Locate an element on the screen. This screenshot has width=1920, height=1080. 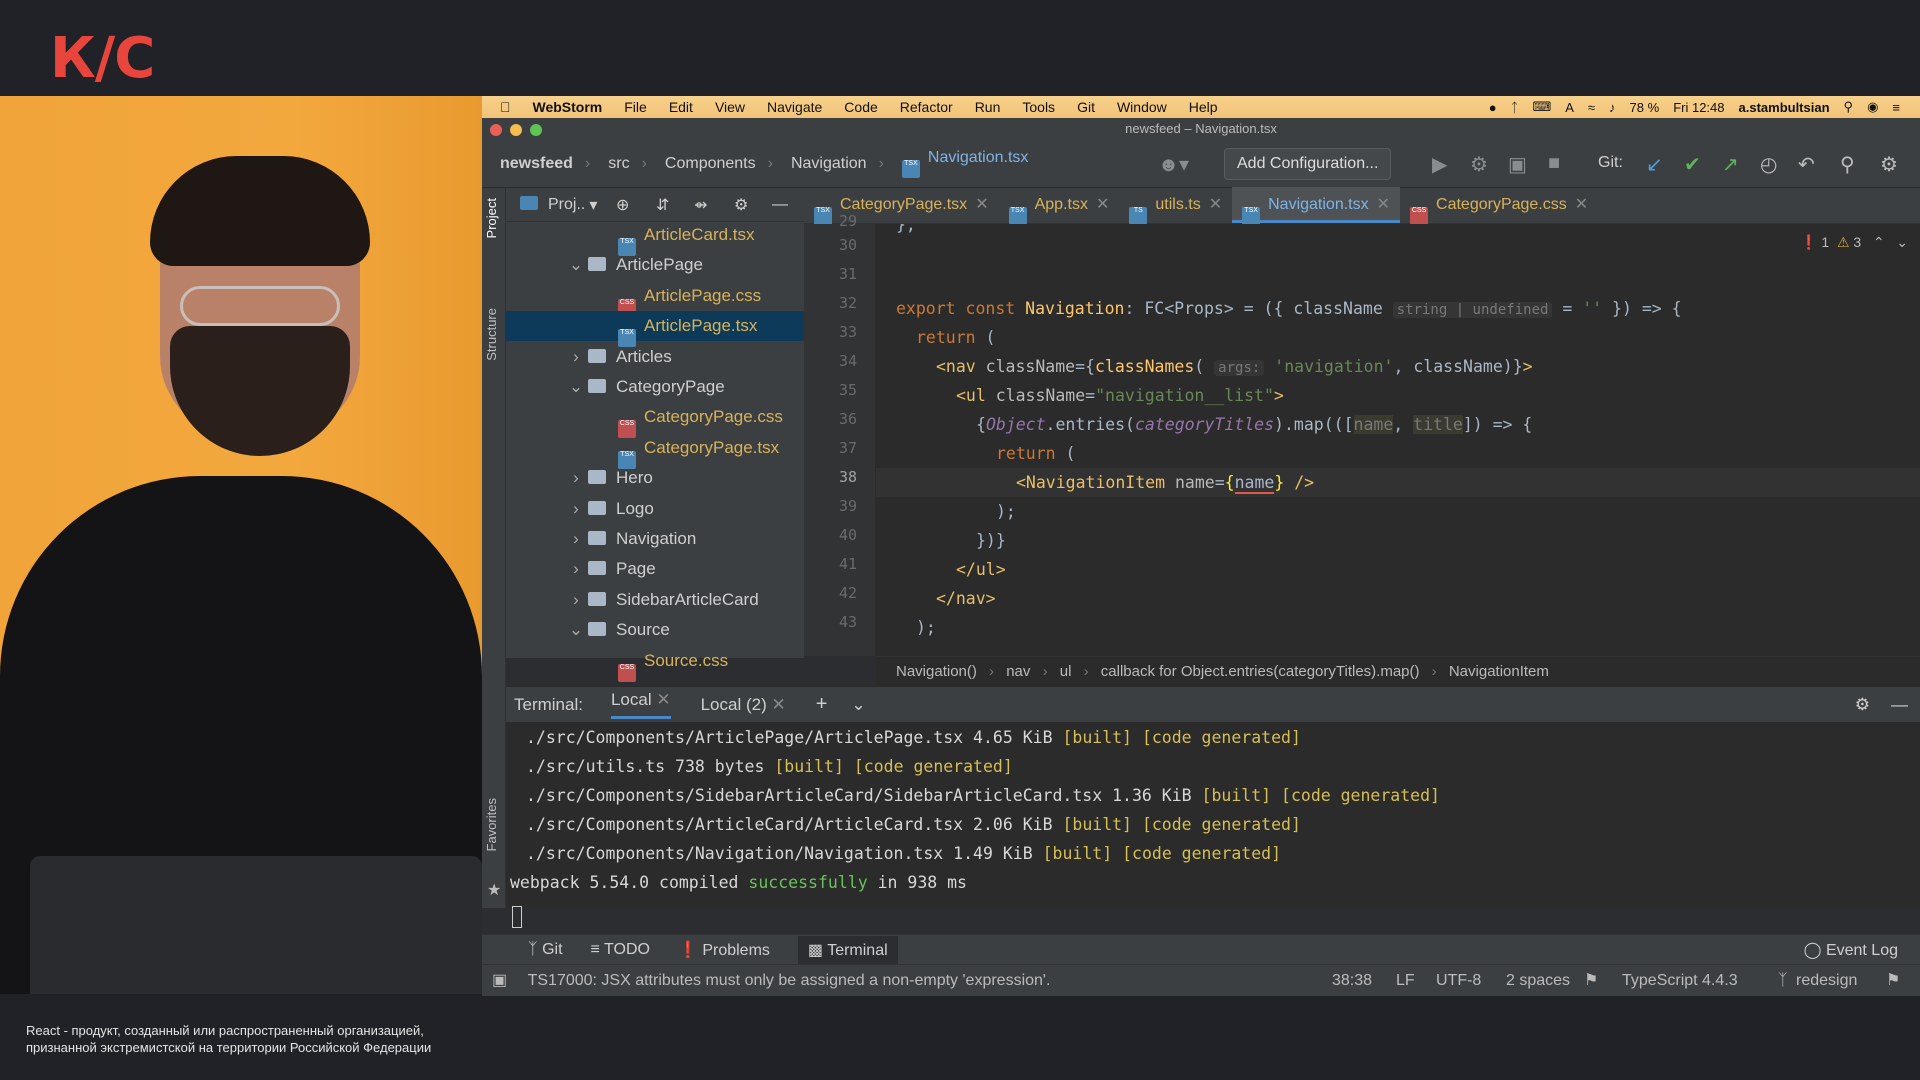
tab-project: Project is located at coordinates (491, 218).